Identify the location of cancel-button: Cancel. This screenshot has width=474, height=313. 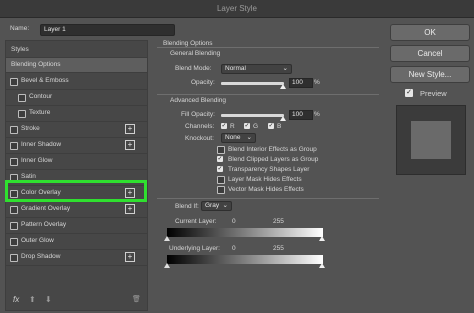
(430, 53).